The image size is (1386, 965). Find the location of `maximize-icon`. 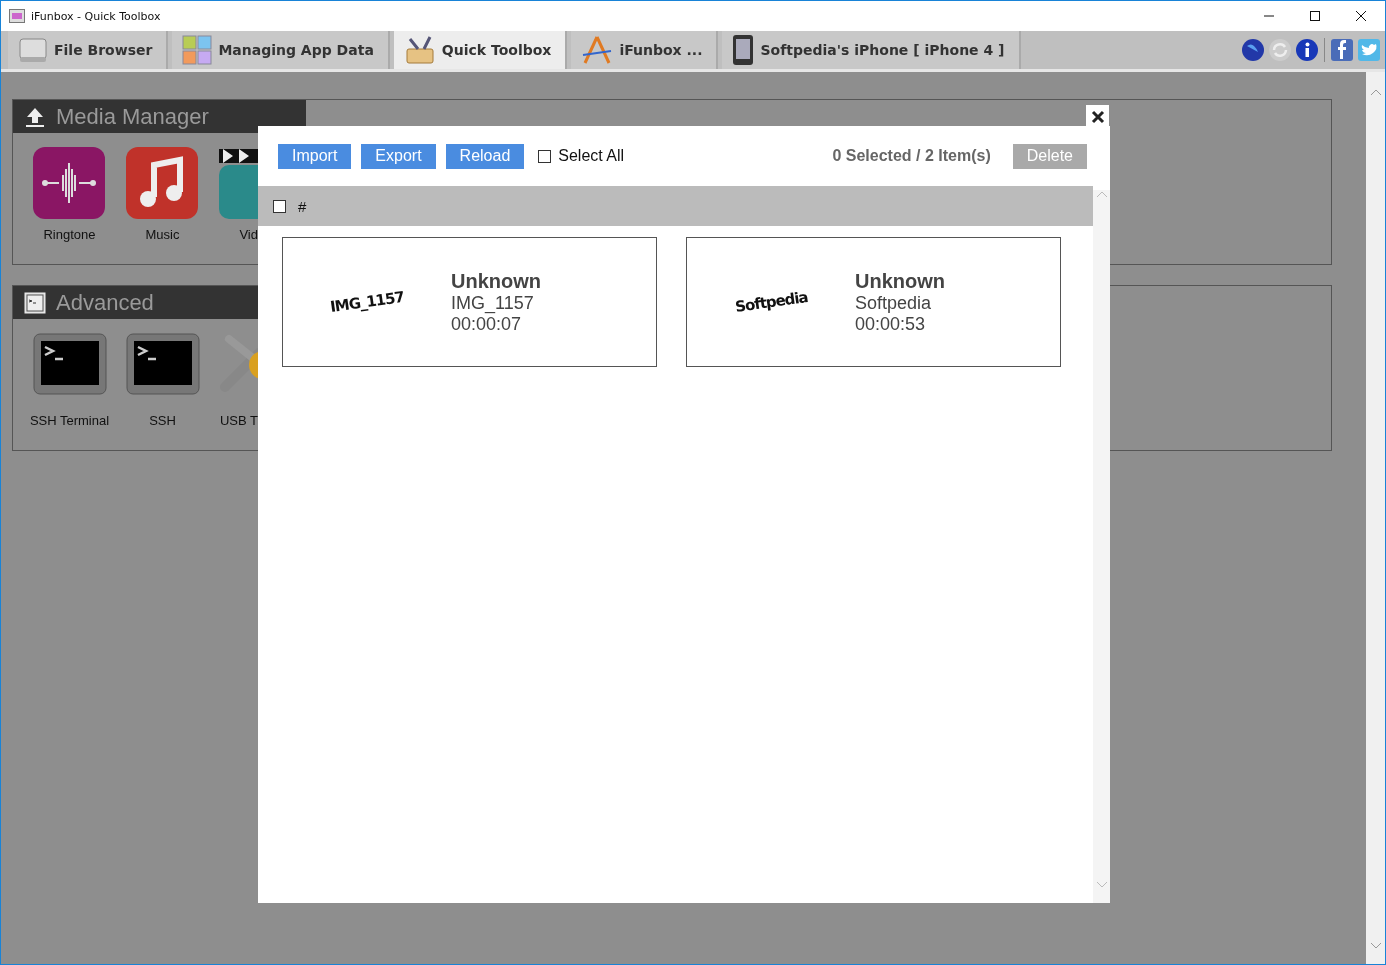

maximize-icon is located at coordinates (1315, 16).